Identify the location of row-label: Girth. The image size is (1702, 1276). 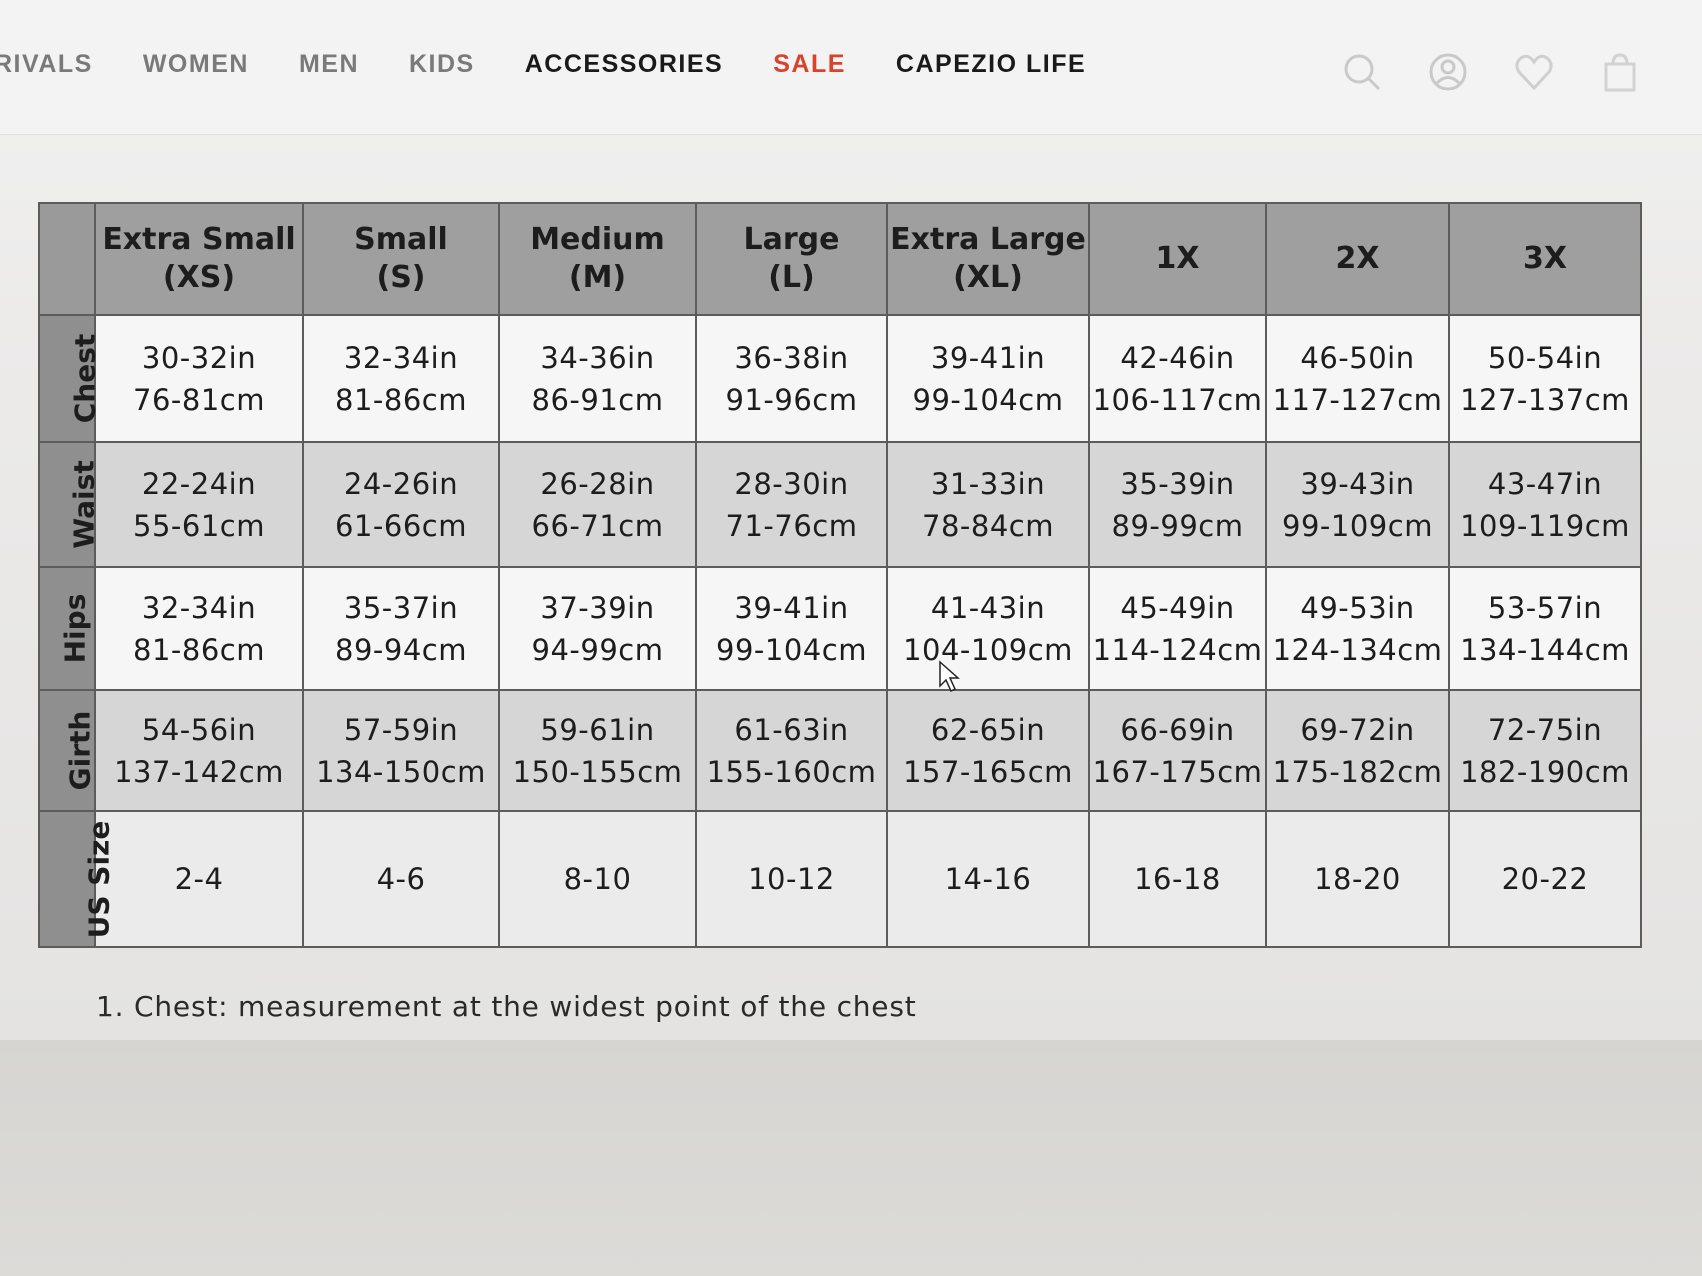
(67, 751).